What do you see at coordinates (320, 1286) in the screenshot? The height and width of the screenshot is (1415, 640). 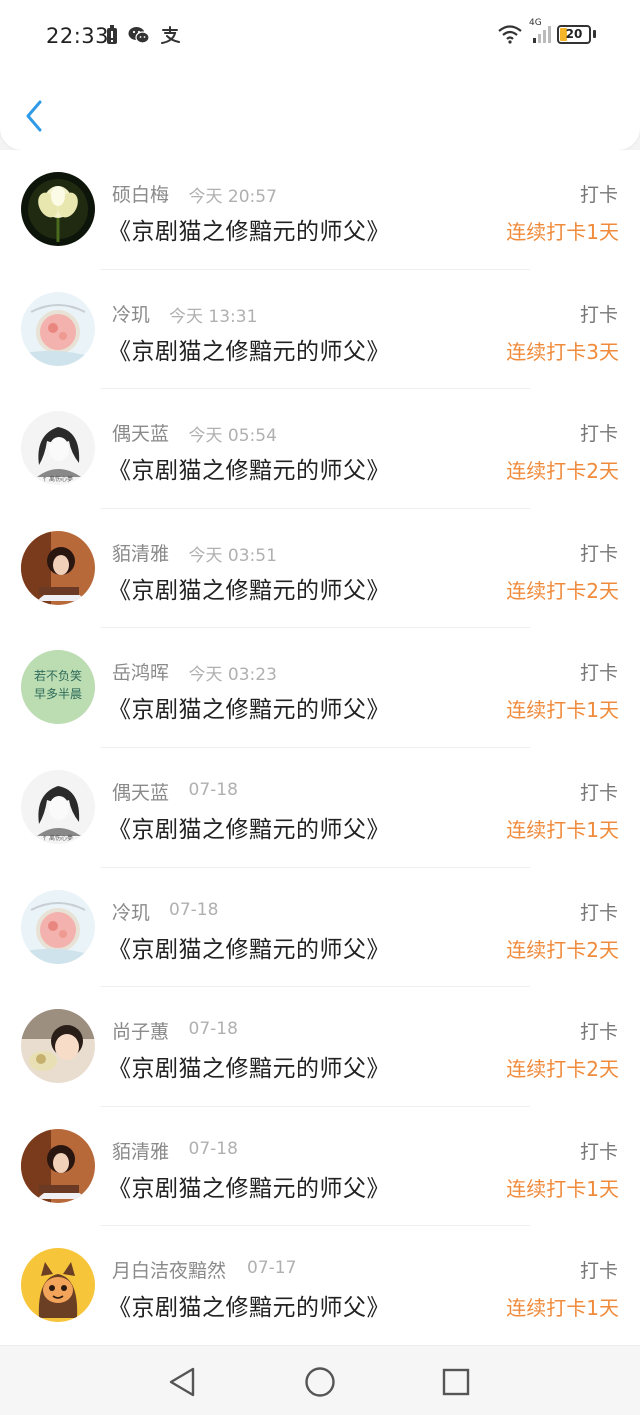 I see `checkin-row: 月白洁夜黯然 07-17 《京剧猫之修黯元的师父》 打卡连续打卡1天` at bounding box center [320, 1286].